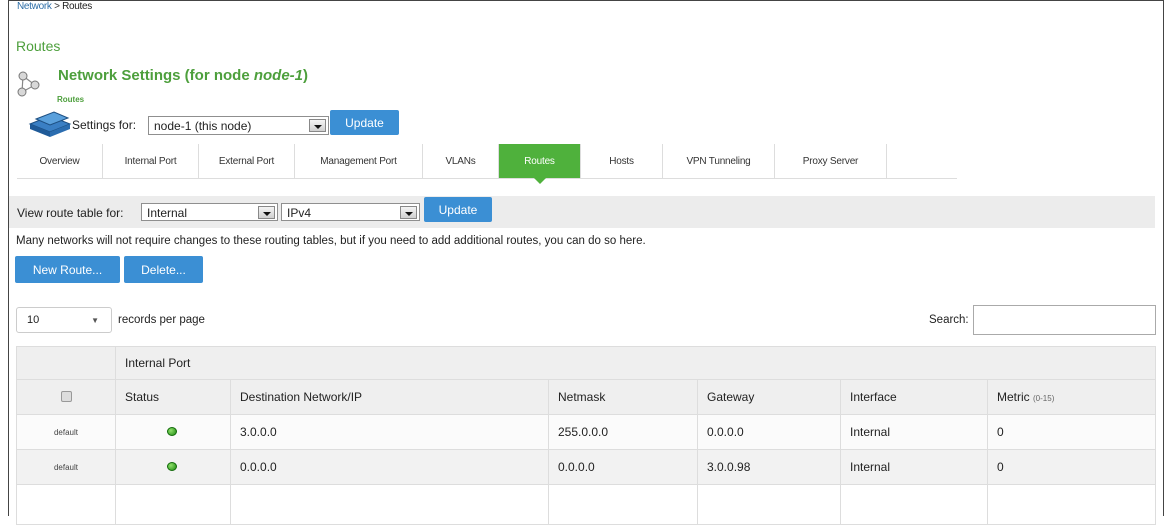  I want to click on group-header-internal-port: Internal Port, so click(635, 363).